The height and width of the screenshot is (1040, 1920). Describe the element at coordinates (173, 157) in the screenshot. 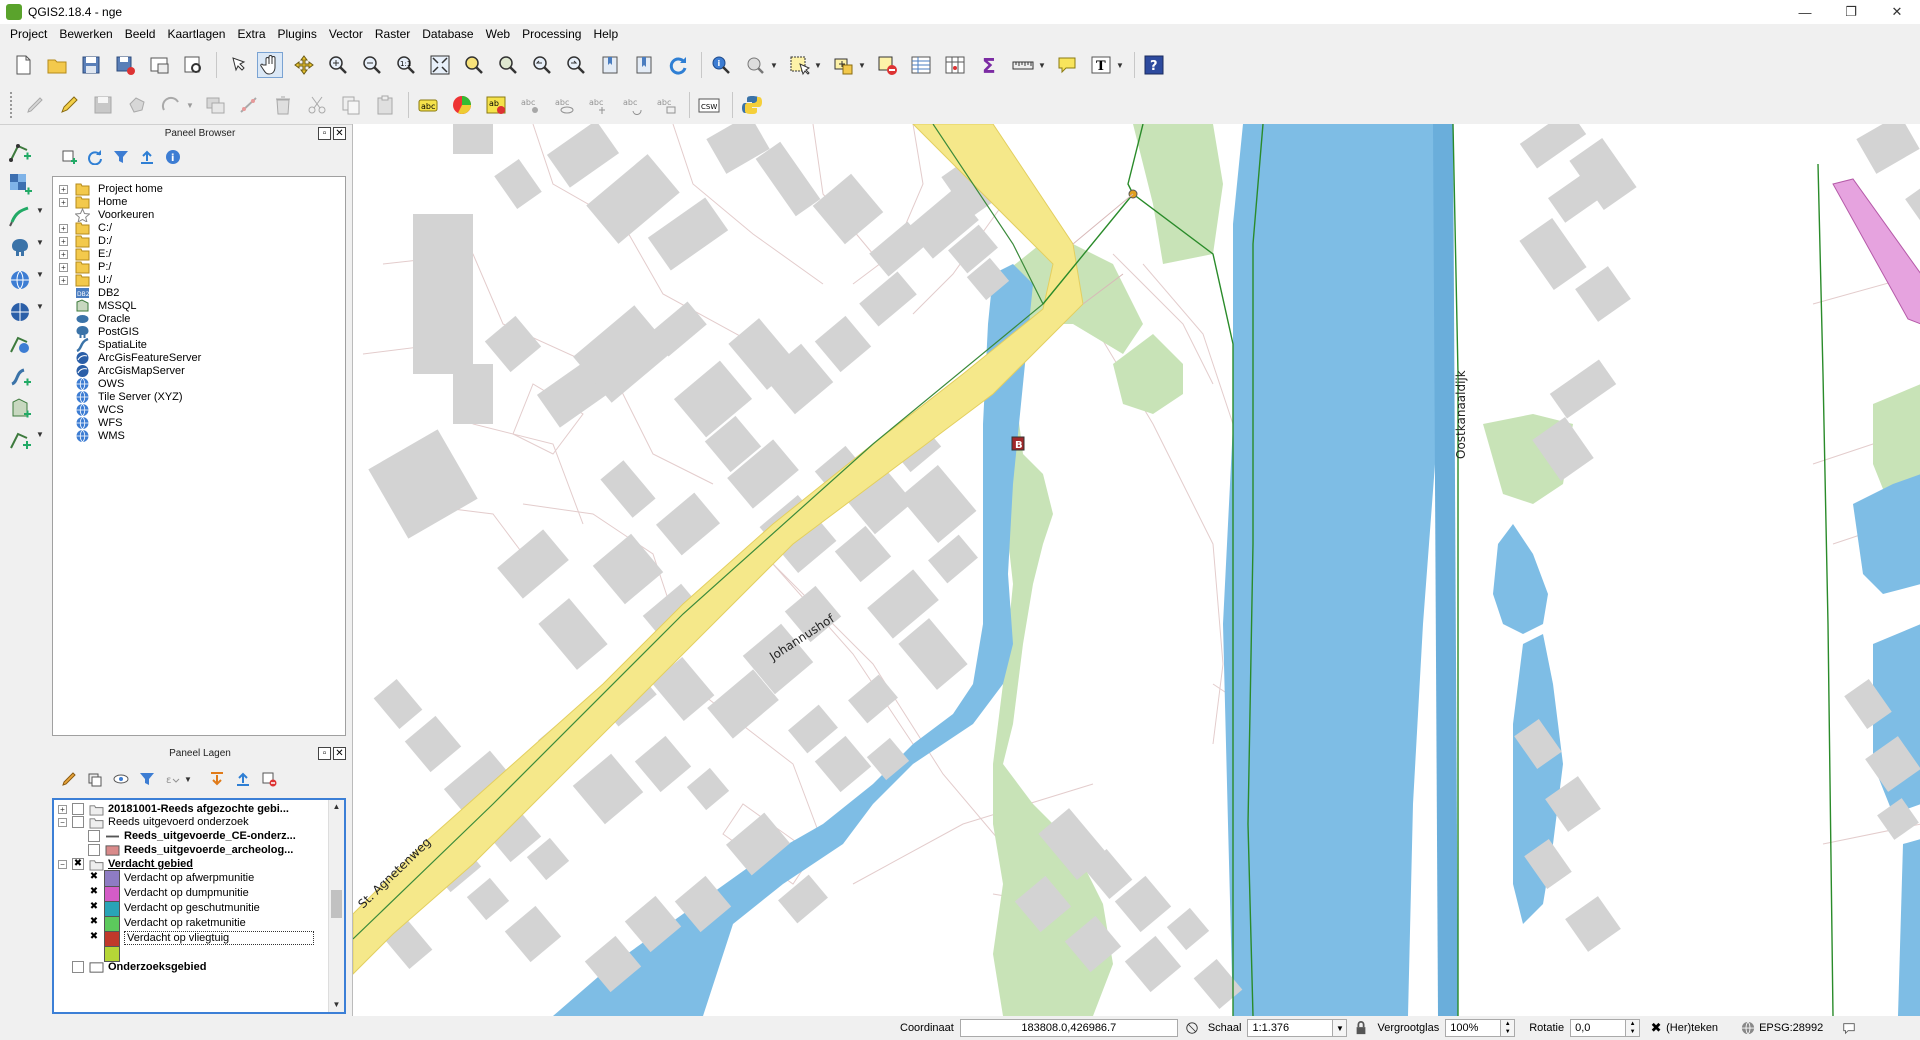

I see `info-icon: i` at that location.